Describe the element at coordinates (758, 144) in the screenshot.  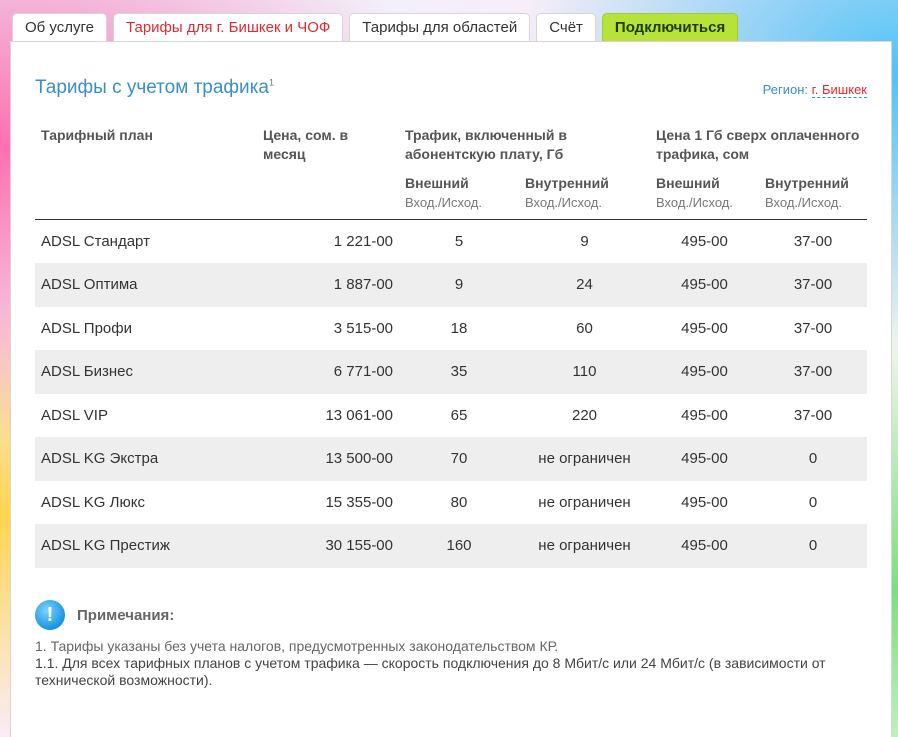
I see `header-extra: Цена 1 Гб сверх оплаченного трафика, сом` at that location.